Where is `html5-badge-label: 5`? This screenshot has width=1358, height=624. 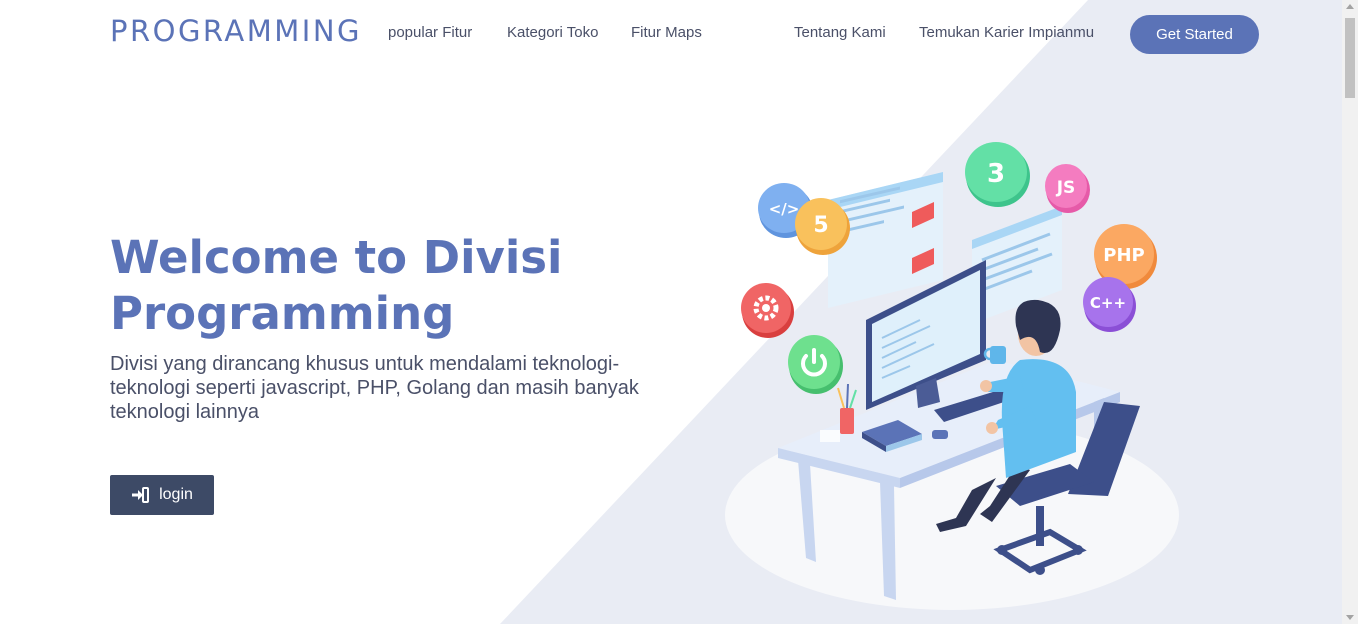
html5-badge-label: 5 is located at coordinates (820, 225).